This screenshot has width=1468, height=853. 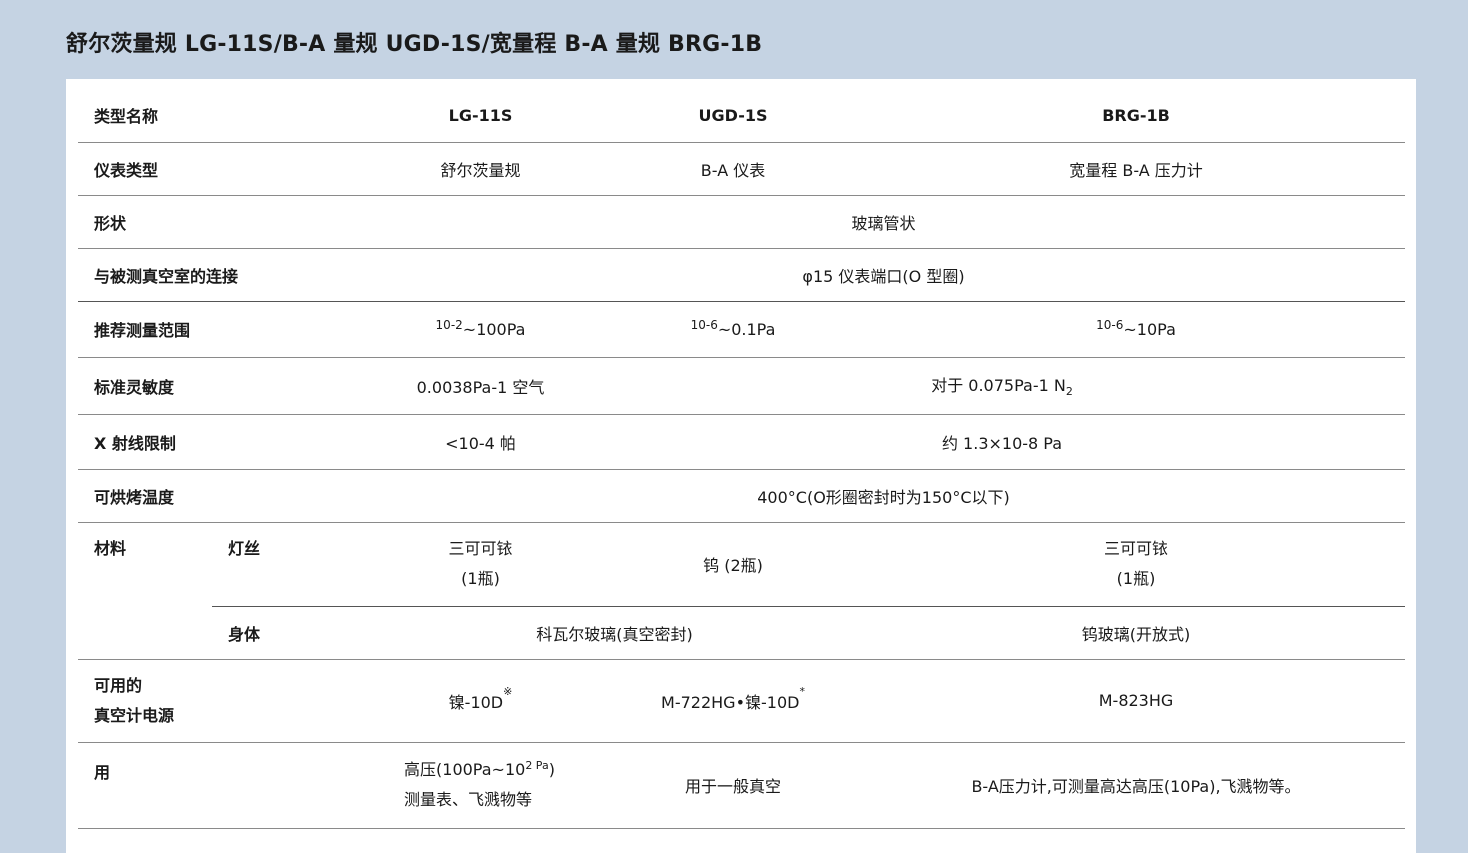 I want to click on row-label: 形状, so click(x=220, y=222).